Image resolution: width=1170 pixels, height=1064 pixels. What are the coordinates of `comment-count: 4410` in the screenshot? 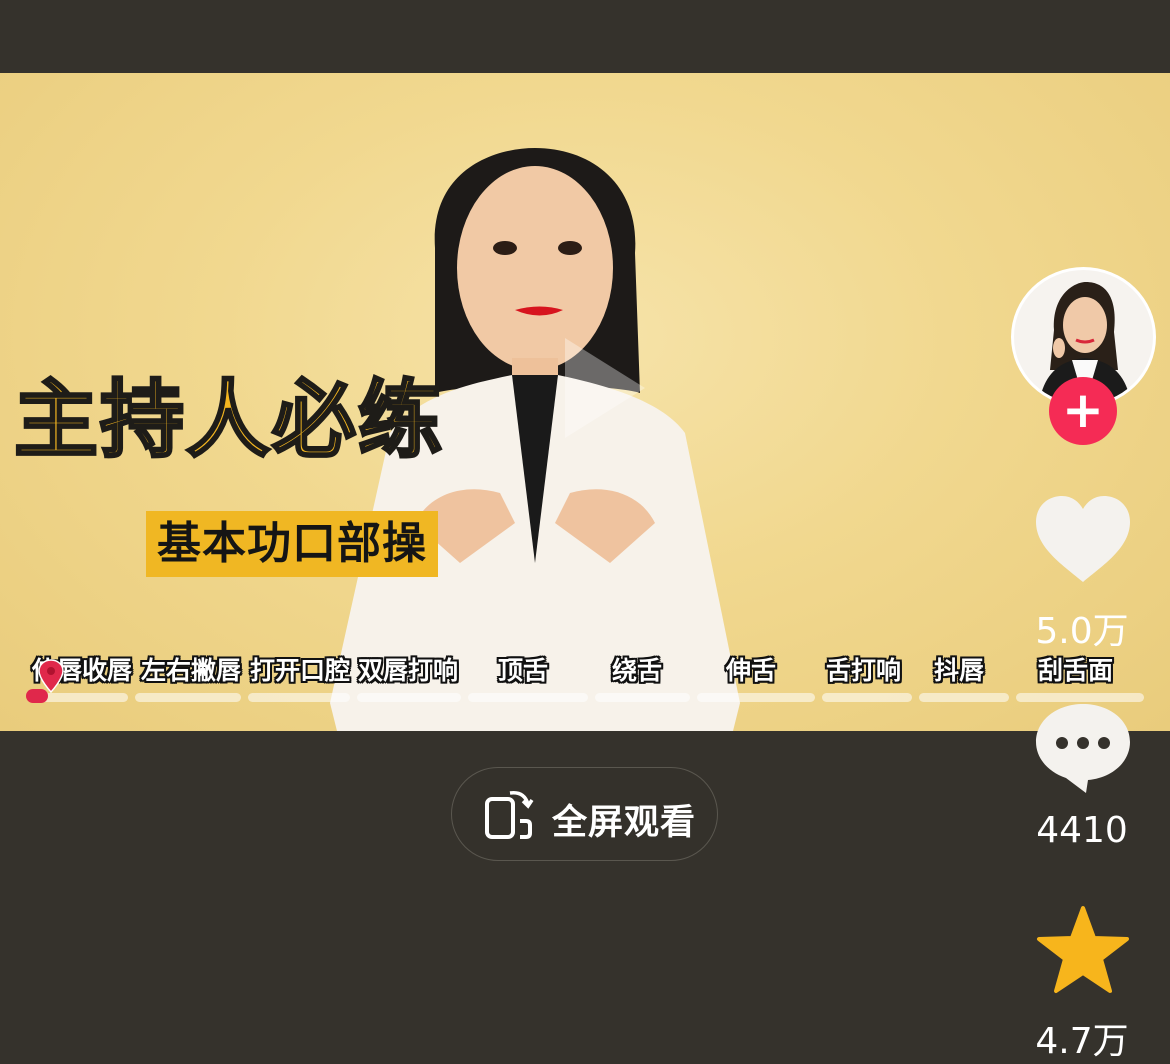 It's located at (1082, 830).